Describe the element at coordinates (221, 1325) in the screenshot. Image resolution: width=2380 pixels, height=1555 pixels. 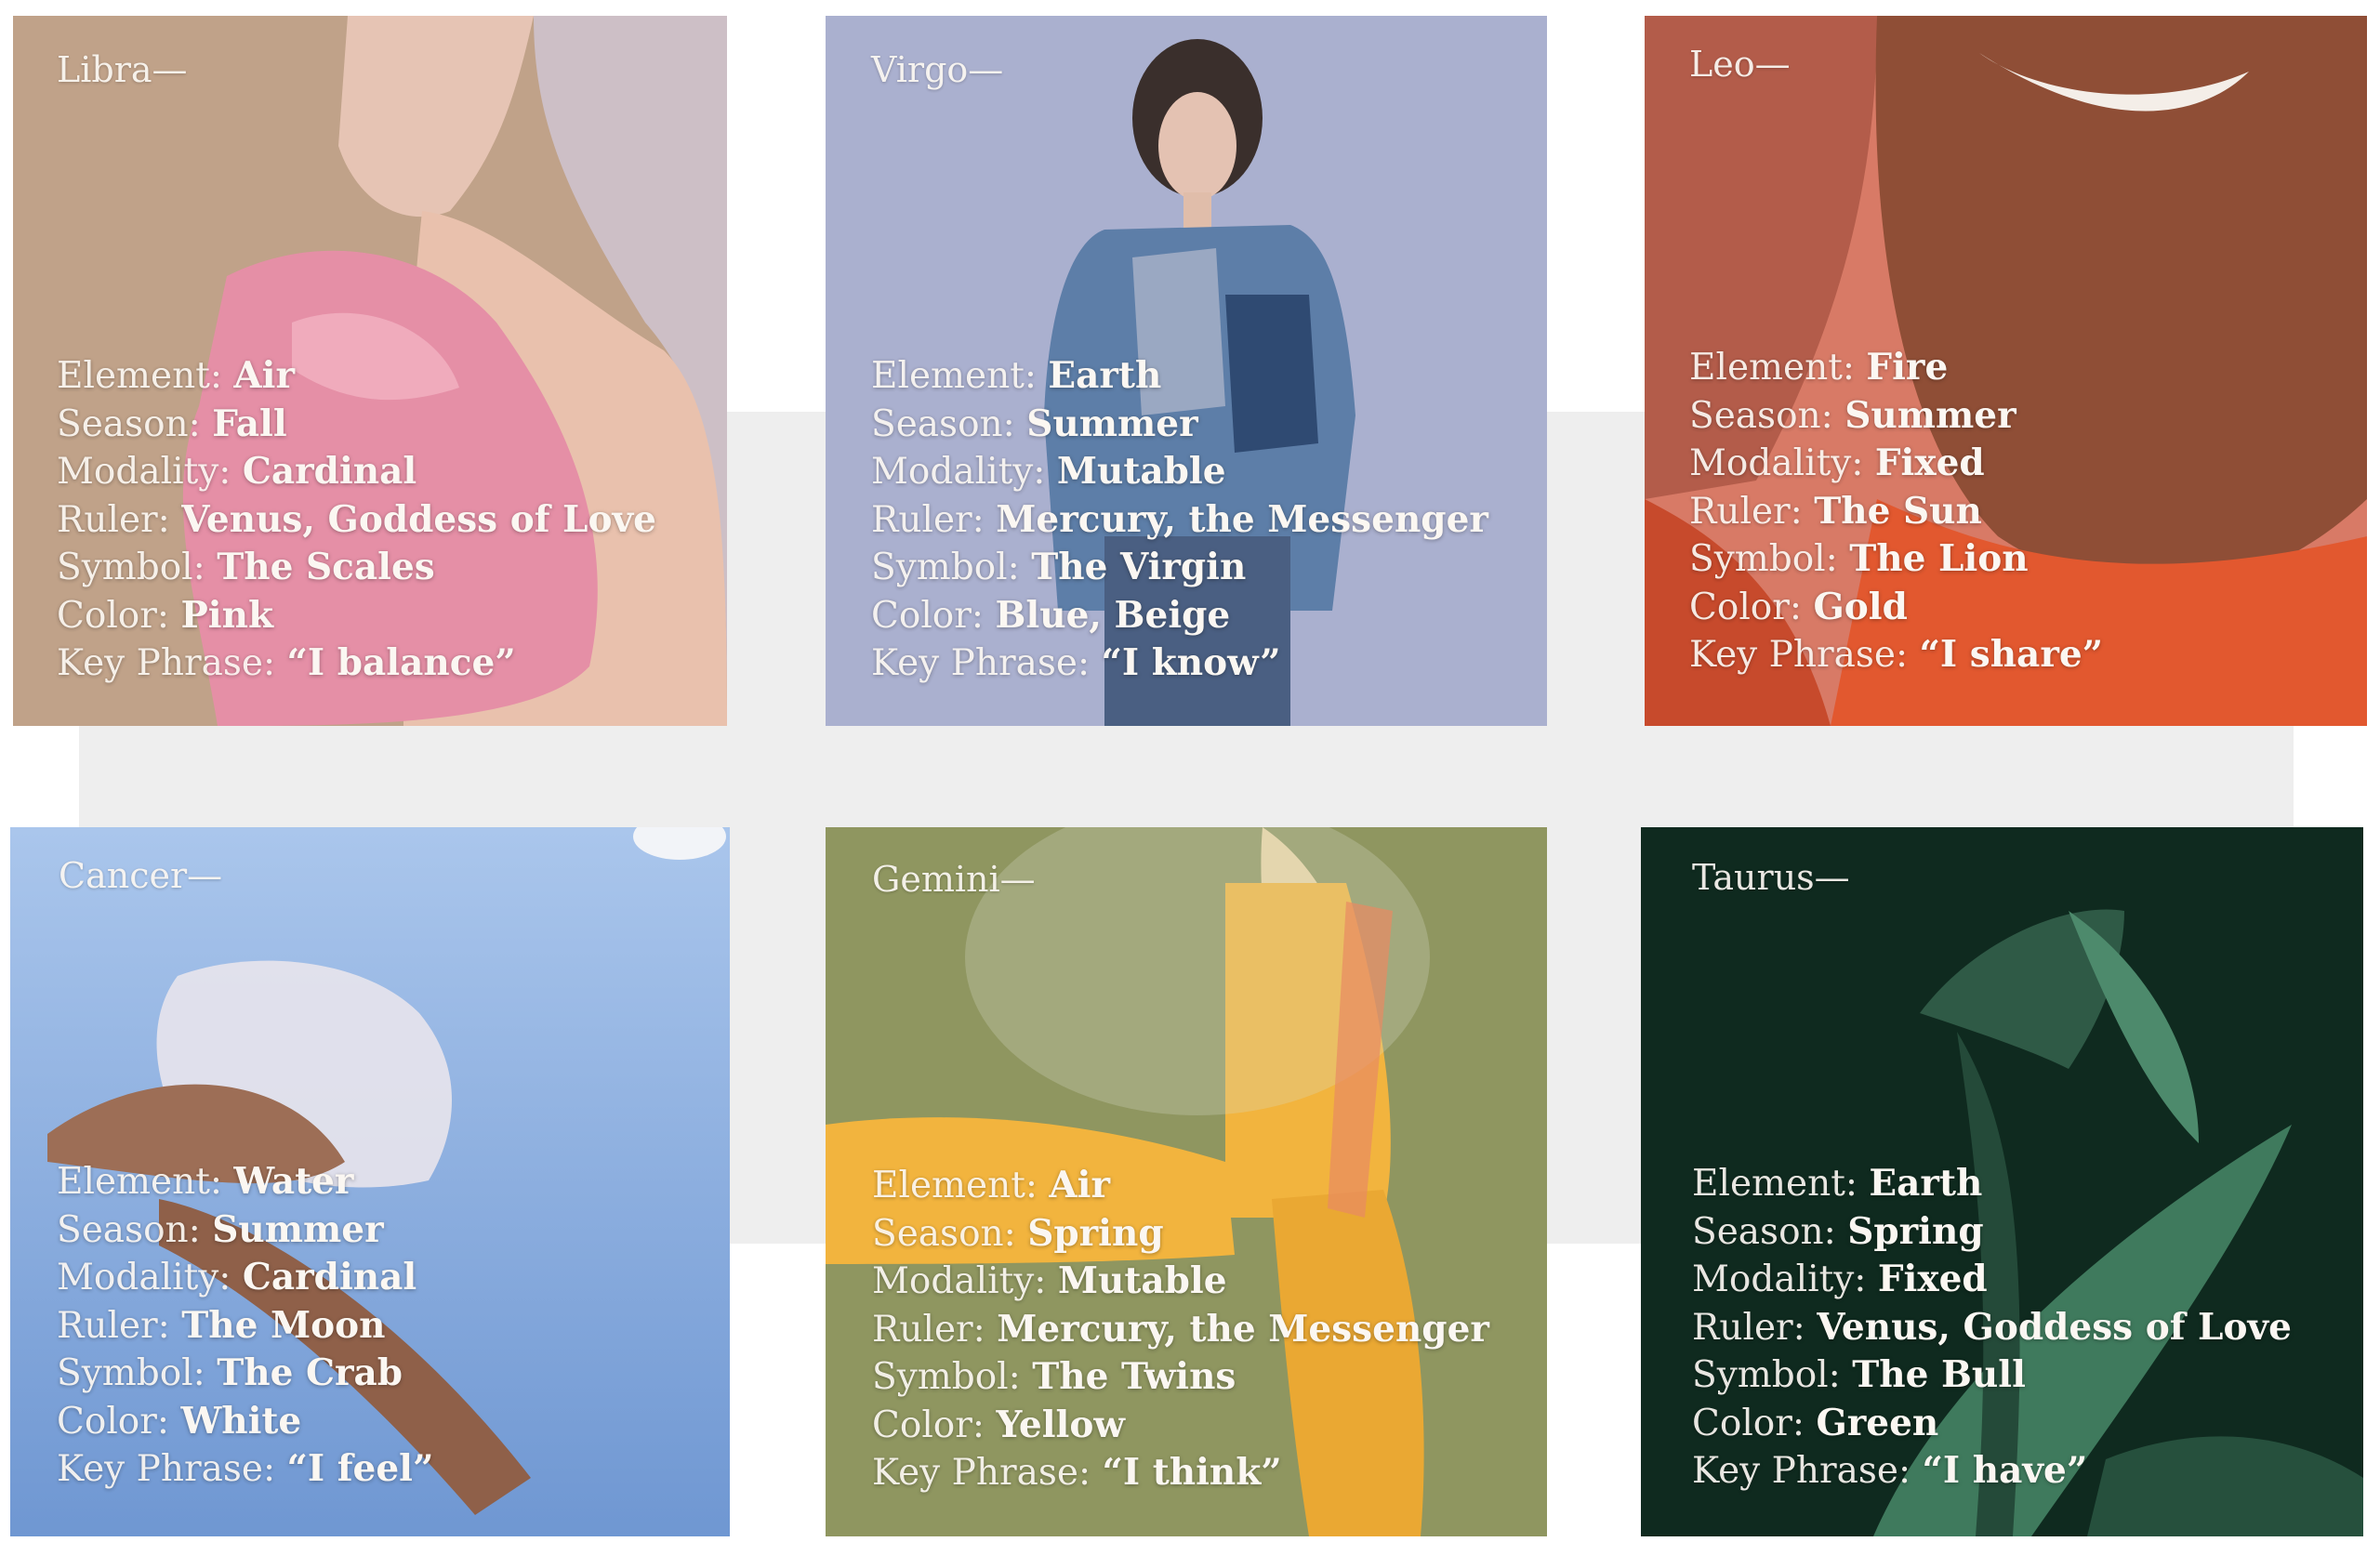
I see `fact-ruler: Ruler: The Moon` at that location.